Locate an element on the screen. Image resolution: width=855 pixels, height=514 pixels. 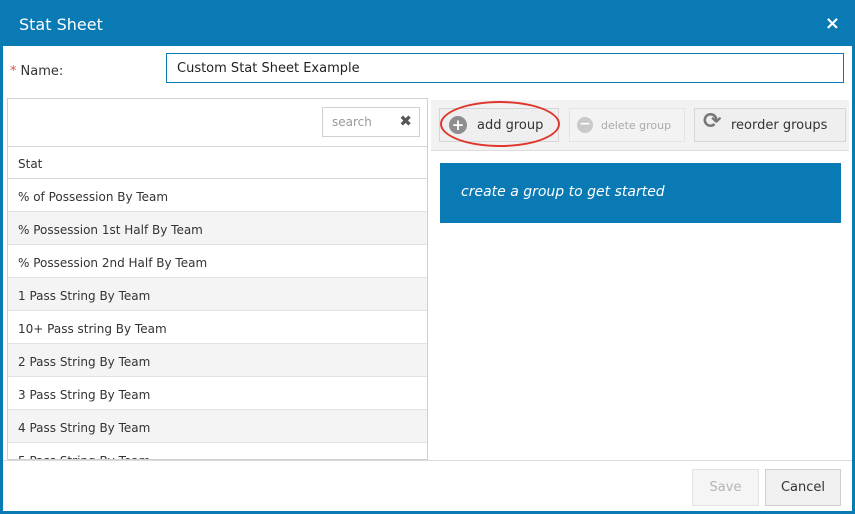
plus-circle-icon: + is located at coordinates (458, 125).